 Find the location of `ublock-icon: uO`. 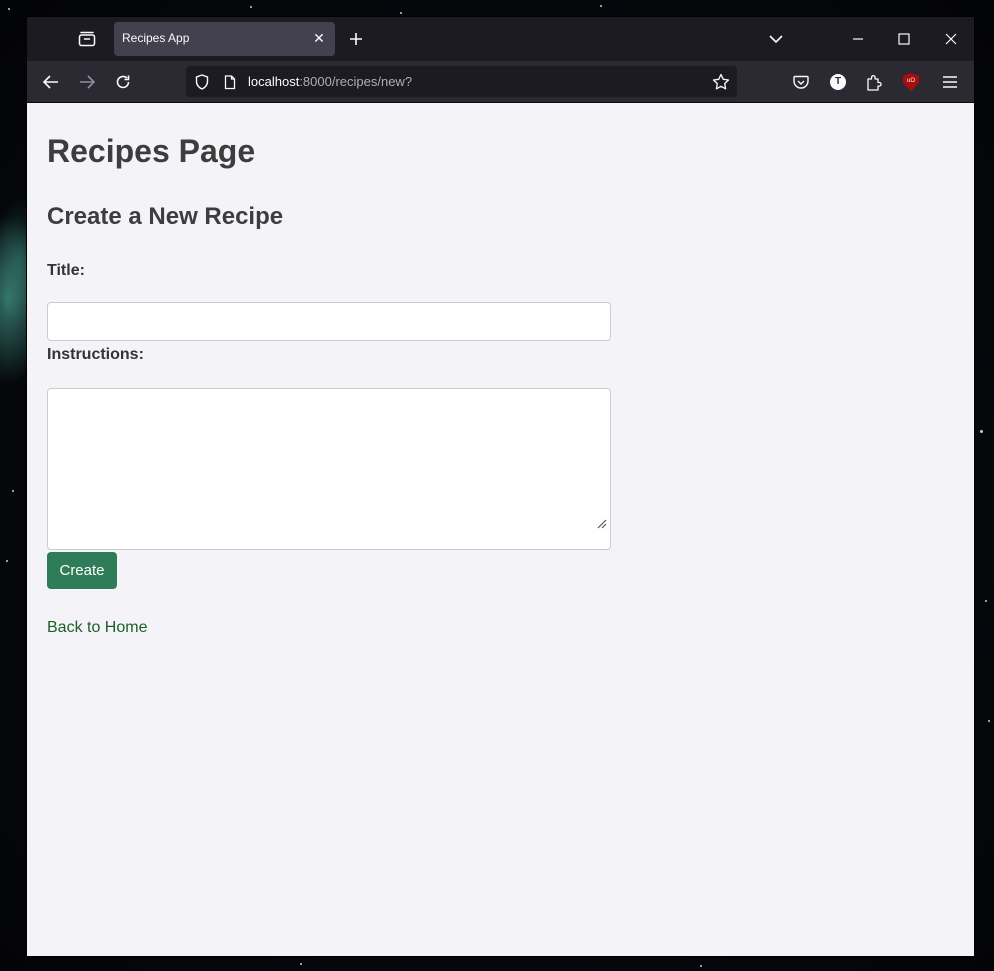

ublock-icon: uO is located at coordinates (911, 82).